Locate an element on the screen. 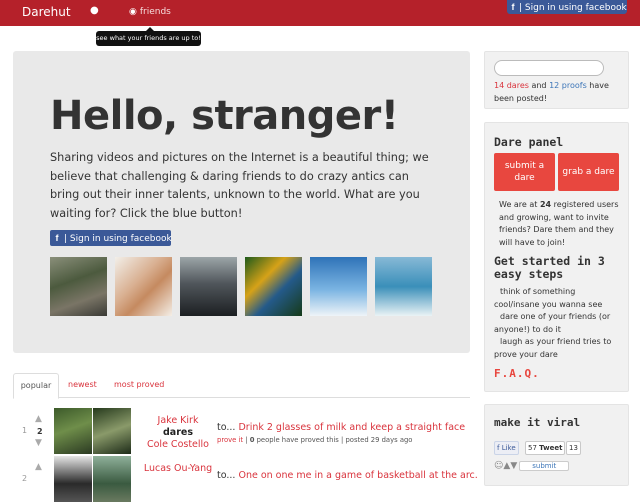  nav-friends-label: friends is located at coordinates (155, 12).